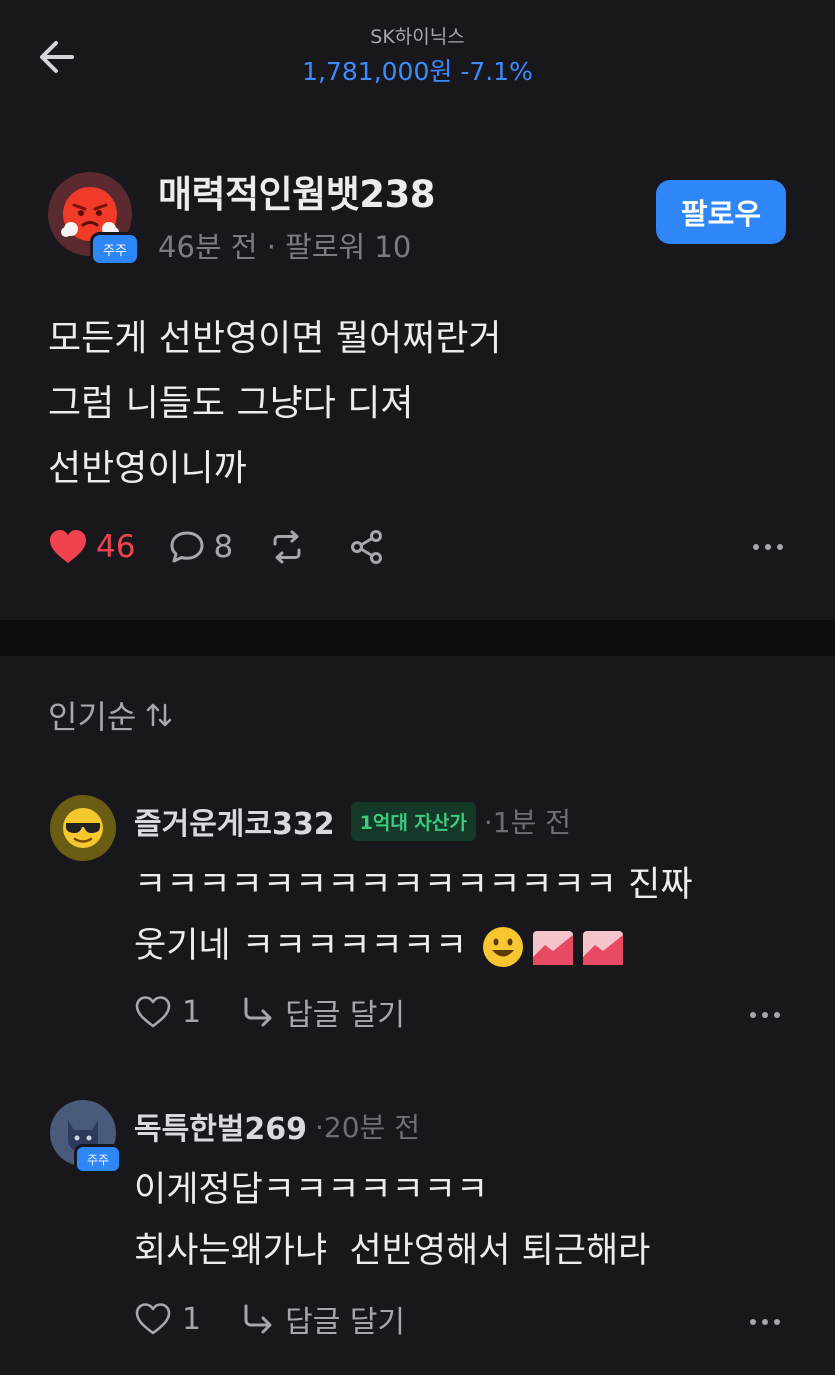  What do you see at coordinates (223, 547) in the screenshot?
I see `comment-count: 8` at bounding box center [223, 547].